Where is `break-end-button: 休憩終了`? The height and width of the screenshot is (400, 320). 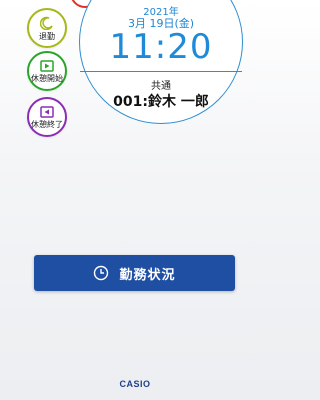 break-end-button: 休憩終了 is located at coordinates (47, 117).